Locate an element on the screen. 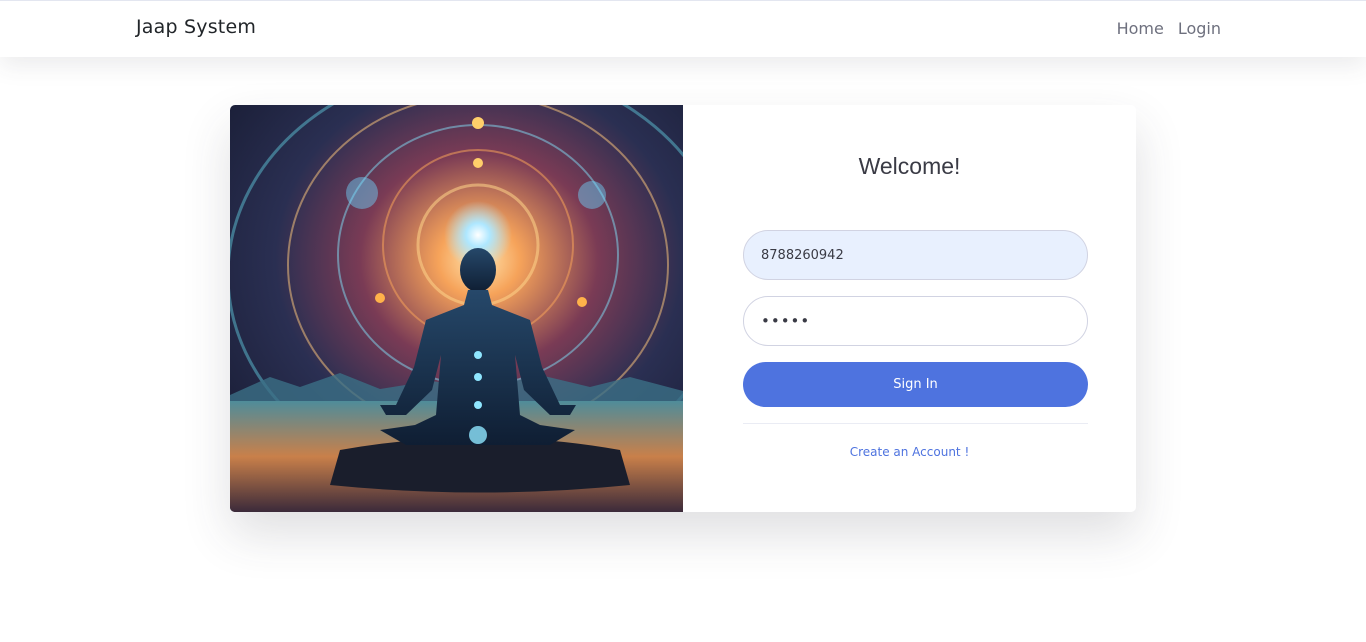 The width and height of the screenshot is (1366, 642). create-account-link: Create an Account ! is located at coordinates (909, 452).